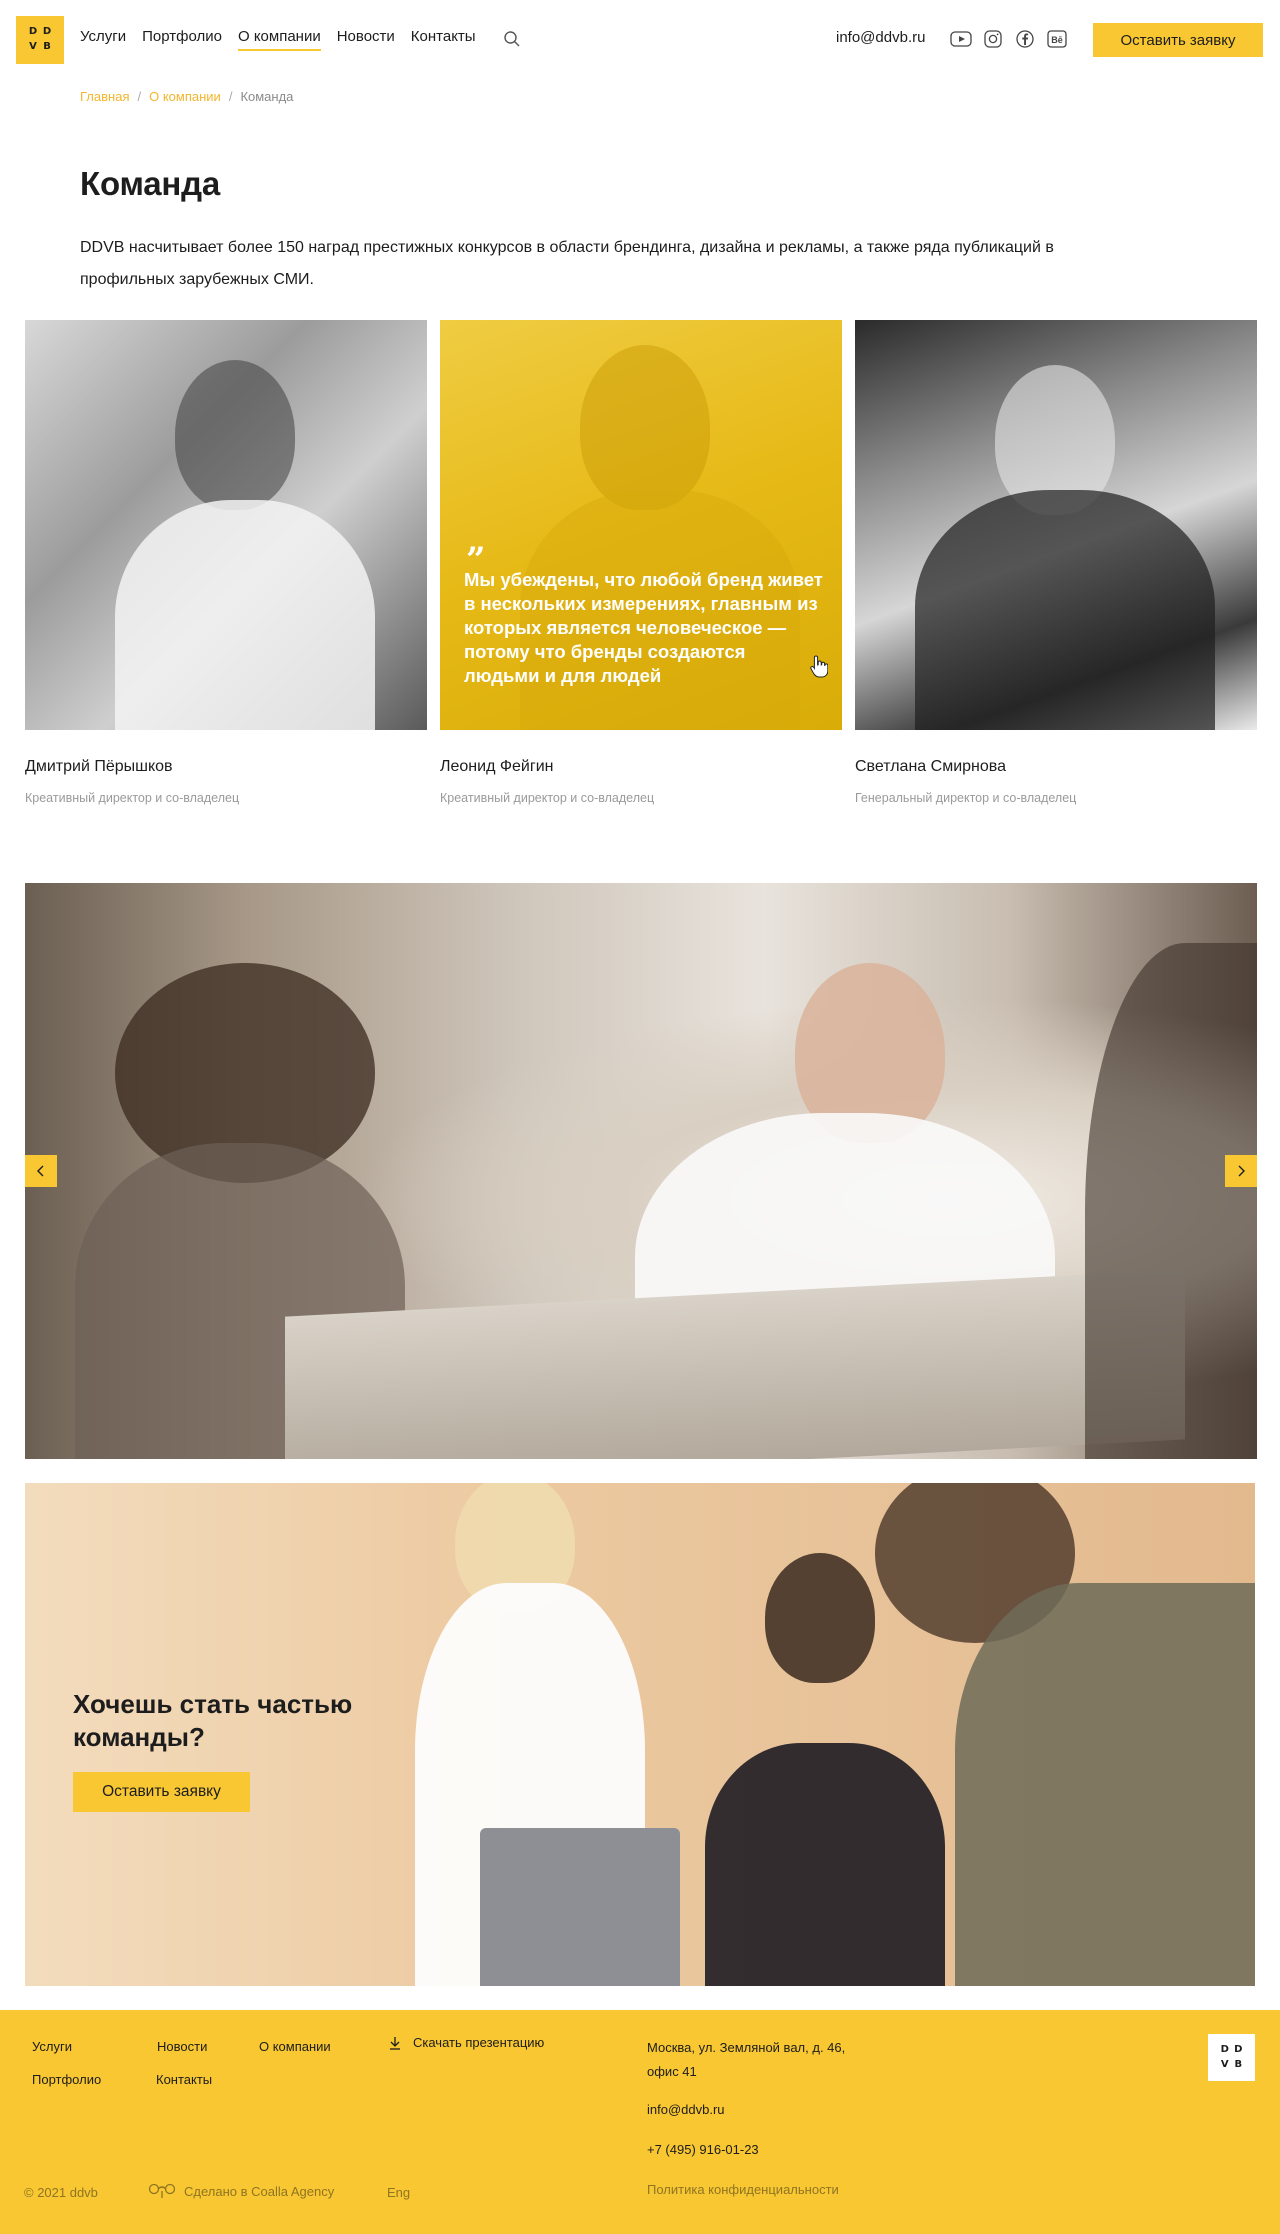  What do you see at coordinates (512, 39) in the screenshot?
I see `search-icon` at bounding box center [512, 39].